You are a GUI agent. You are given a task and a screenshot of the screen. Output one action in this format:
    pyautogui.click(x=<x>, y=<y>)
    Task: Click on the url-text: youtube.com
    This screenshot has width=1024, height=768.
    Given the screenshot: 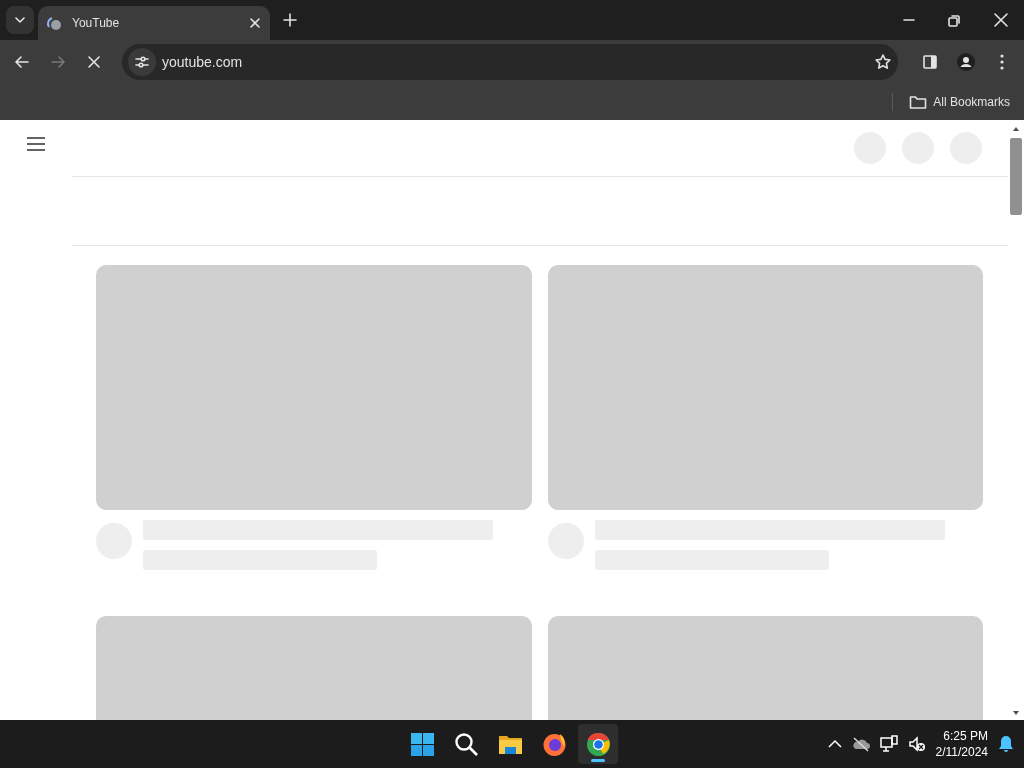 What is the action you would take?
    pyautogui.click(x=203, y=62)
    